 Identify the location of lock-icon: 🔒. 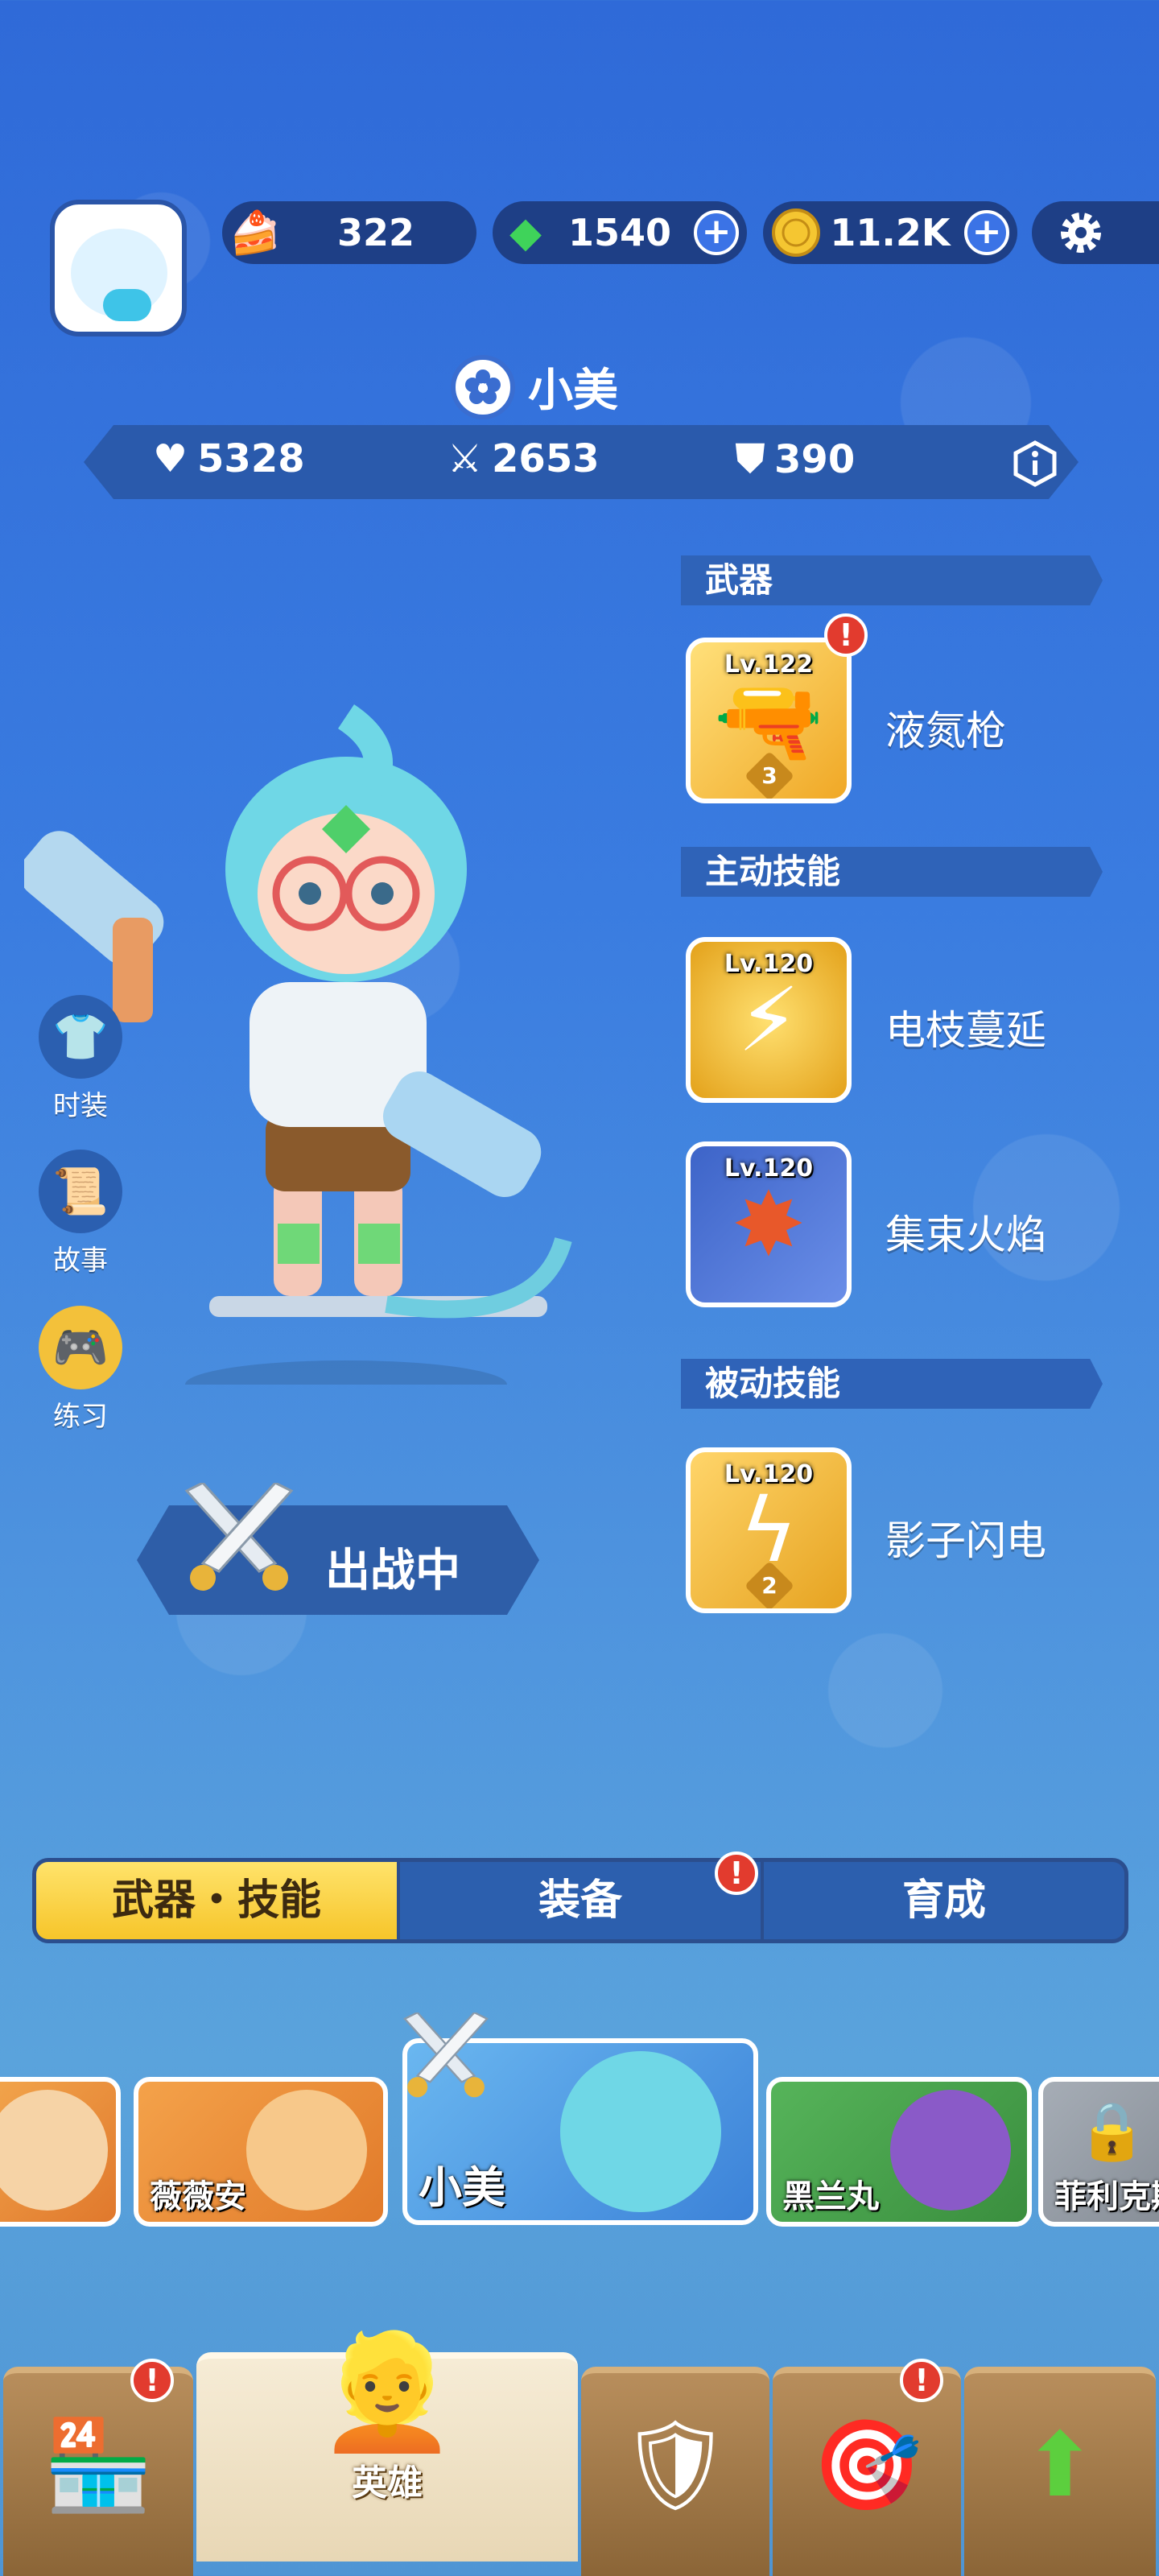
(1112, 2131).